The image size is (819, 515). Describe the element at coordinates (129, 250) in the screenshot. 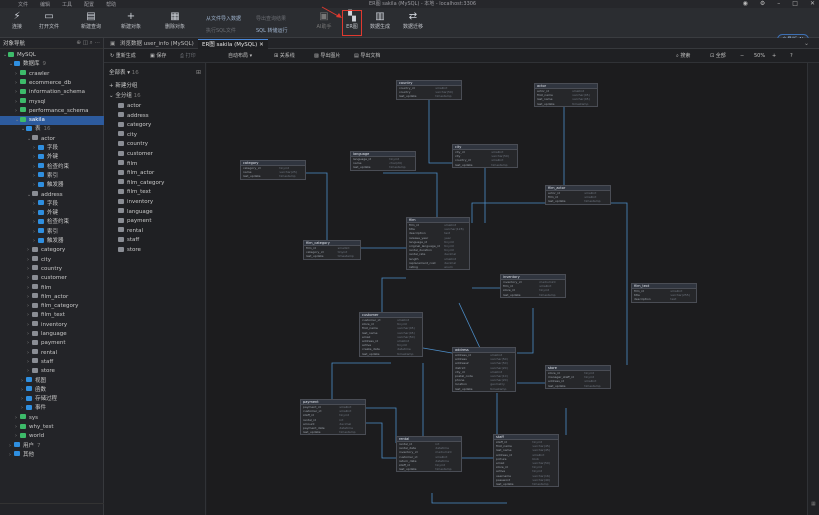

I see `object-list-item: store` at that location.